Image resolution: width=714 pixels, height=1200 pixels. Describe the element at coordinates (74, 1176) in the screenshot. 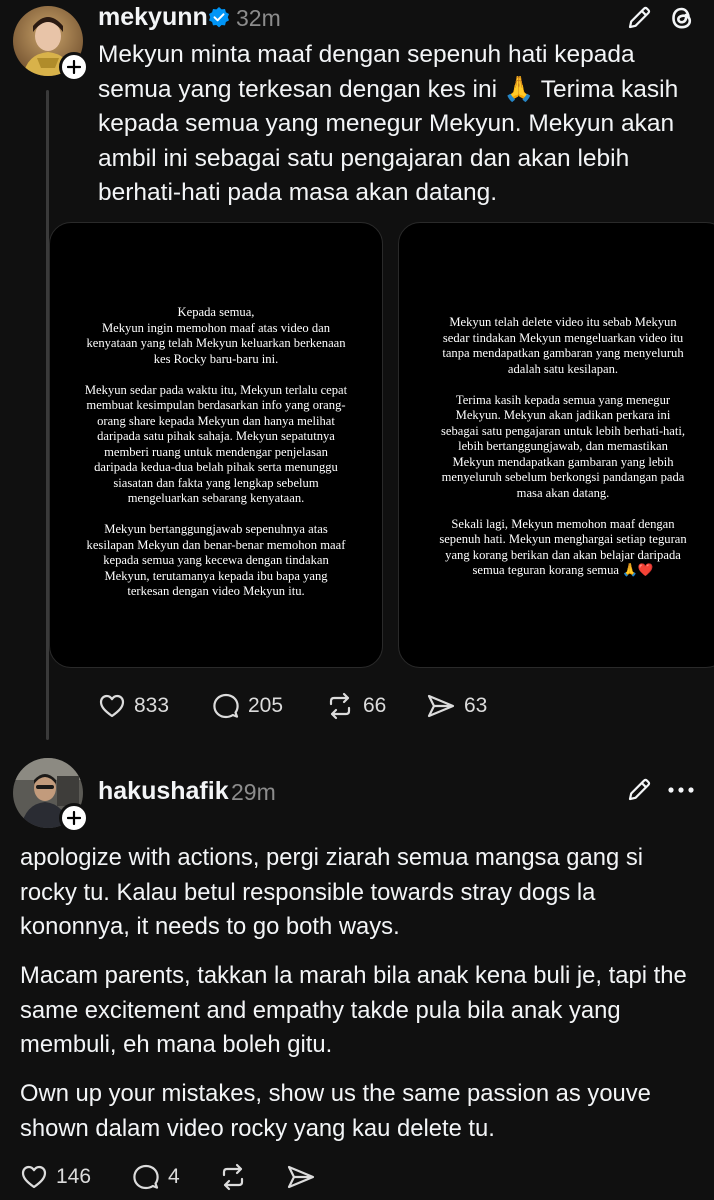

I see `like-count: 146` at that location.